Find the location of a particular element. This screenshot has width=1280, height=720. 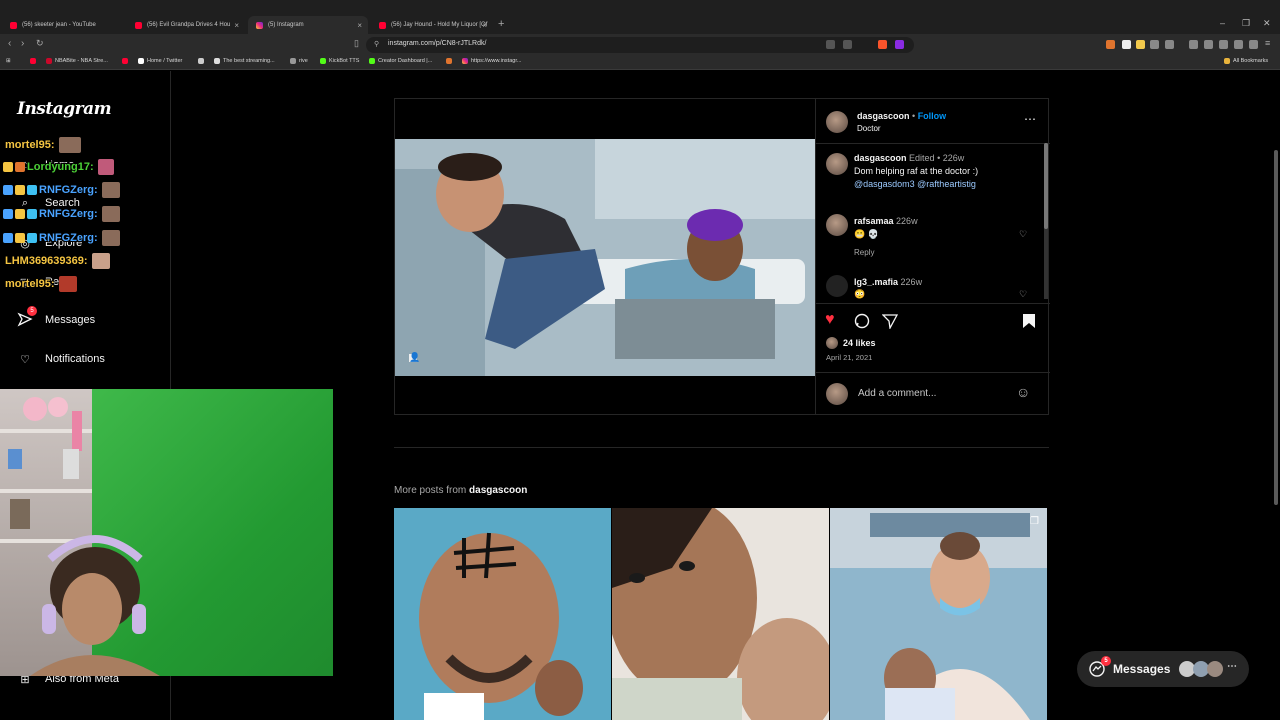

comment-icon is located at coordinates (862, 323).